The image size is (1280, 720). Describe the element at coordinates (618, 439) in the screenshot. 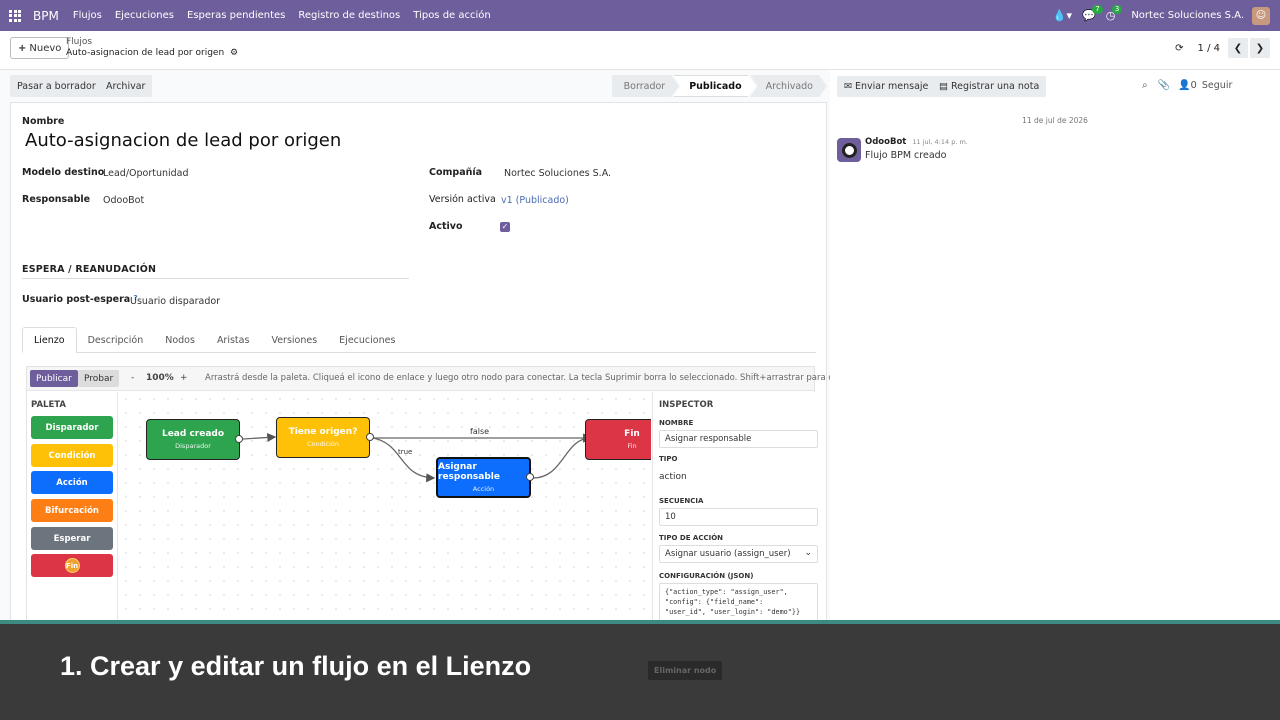

I see `node-end: Fin Fin` at that location.